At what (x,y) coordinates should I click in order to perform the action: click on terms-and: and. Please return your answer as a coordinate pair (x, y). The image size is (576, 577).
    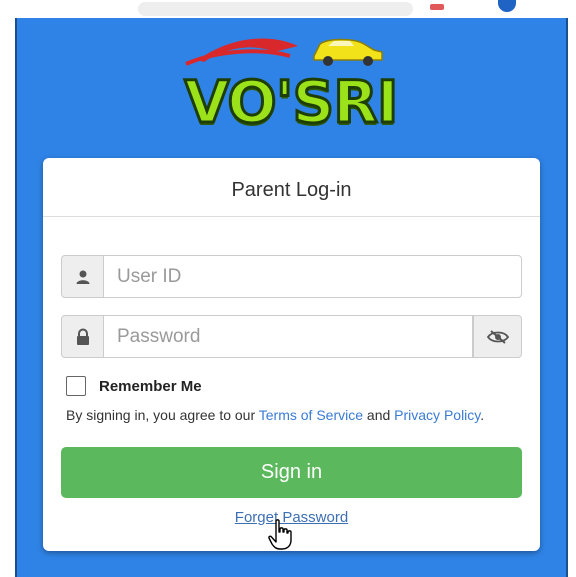
    Looking at the image, I should click on (379, 415).